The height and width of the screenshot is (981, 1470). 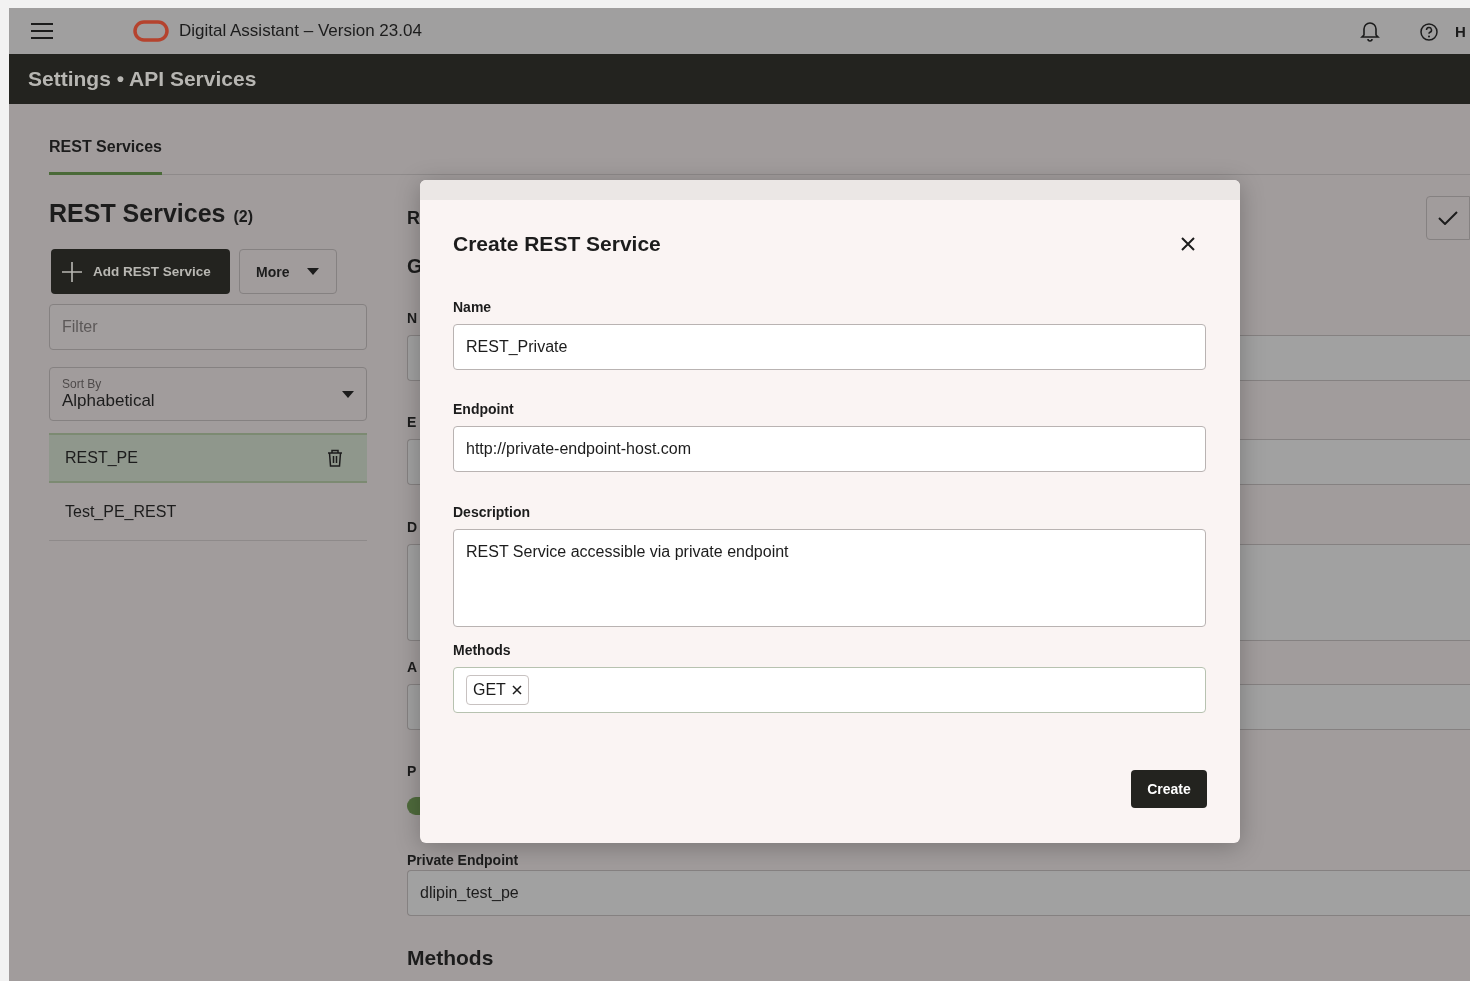 What do you see at coordinates (208, 512) in the screenshot?
I see `list-item: Test_PE_REST` at bounding box center [208, 512].